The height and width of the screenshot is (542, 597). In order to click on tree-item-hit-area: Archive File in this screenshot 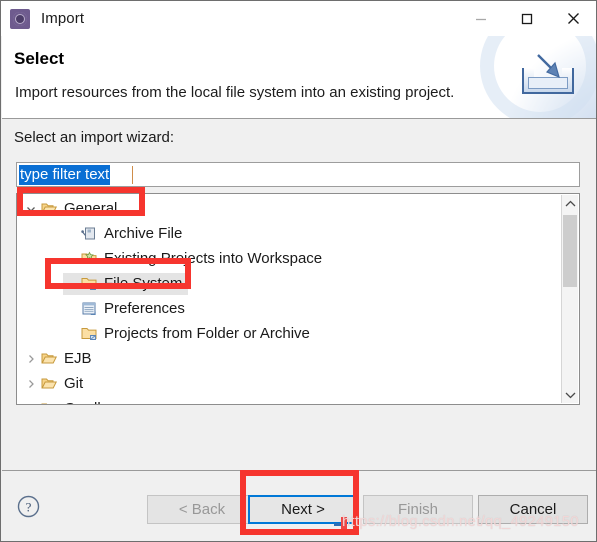, I will do `click(125, 234)`.